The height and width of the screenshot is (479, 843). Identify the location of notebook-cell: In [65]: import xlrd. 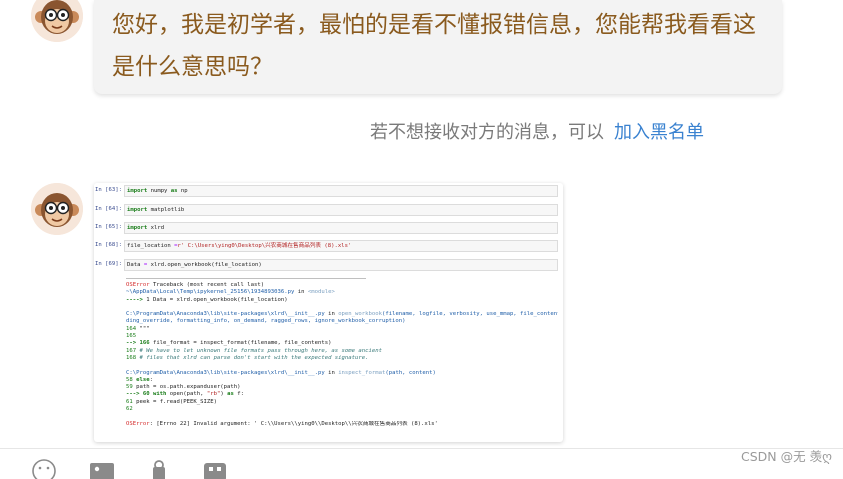
(328, 228).